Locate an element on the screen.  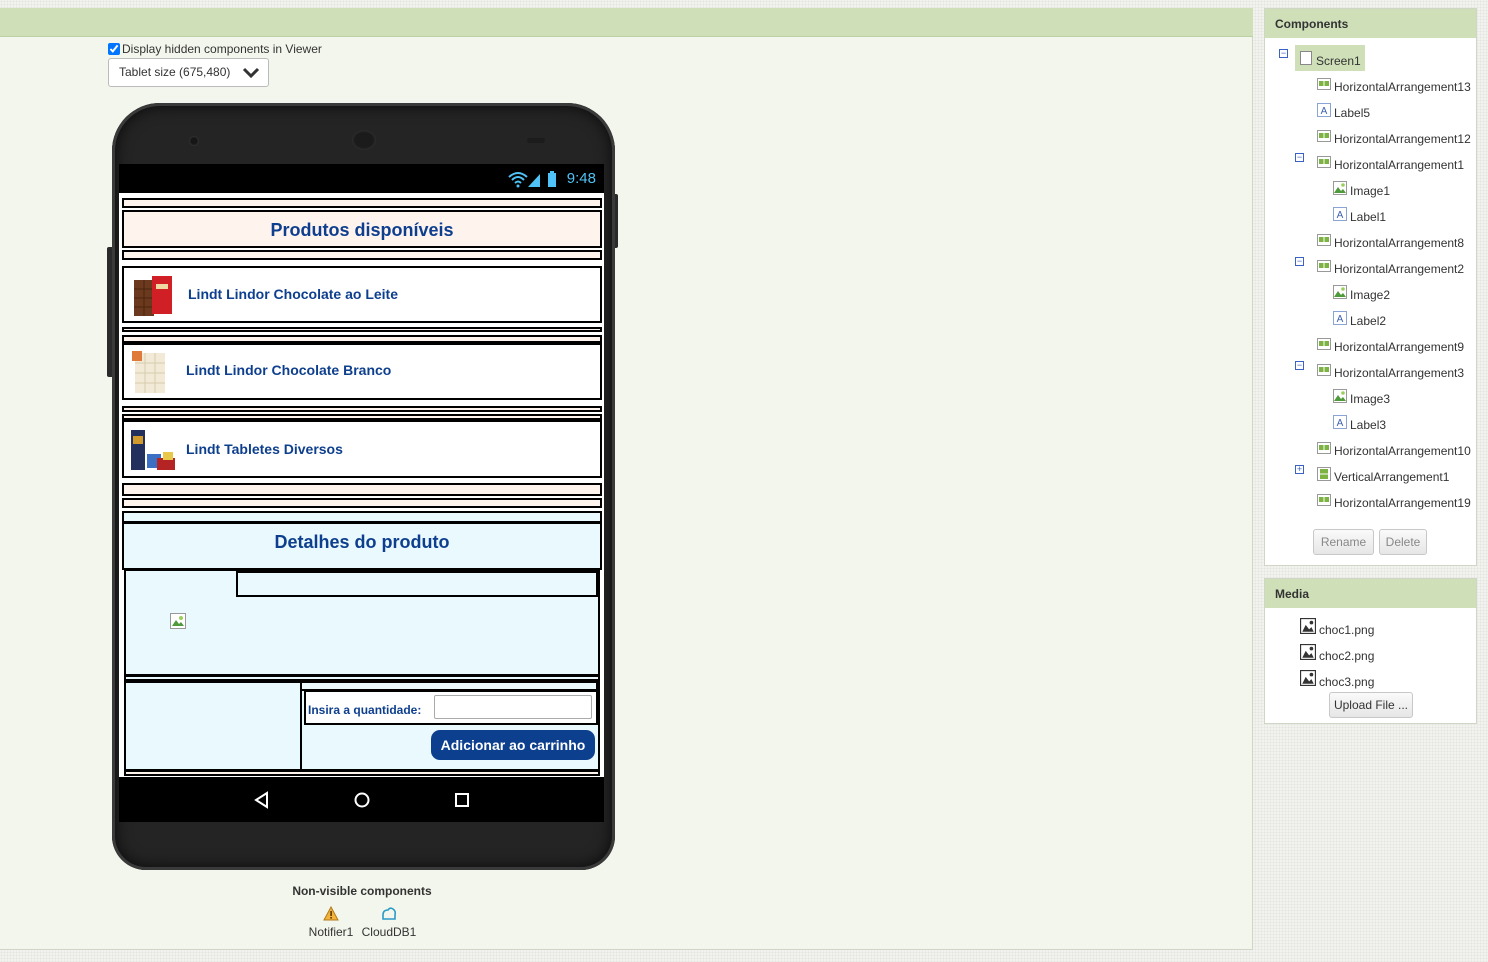
tree-item-label5: A Label5 is located at coordinates (1343, 110).